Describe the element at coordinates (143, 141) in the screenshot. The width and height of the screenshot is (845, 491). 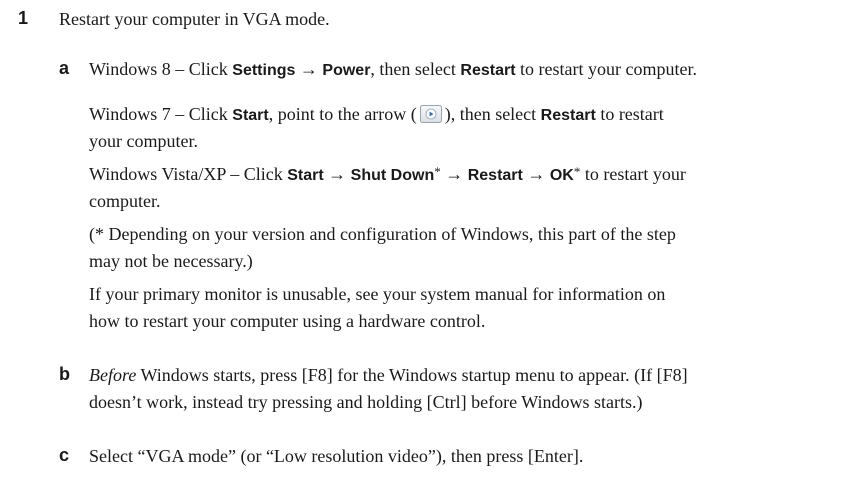
I see `windows-7-instruction-cont: your computer.` at that location.